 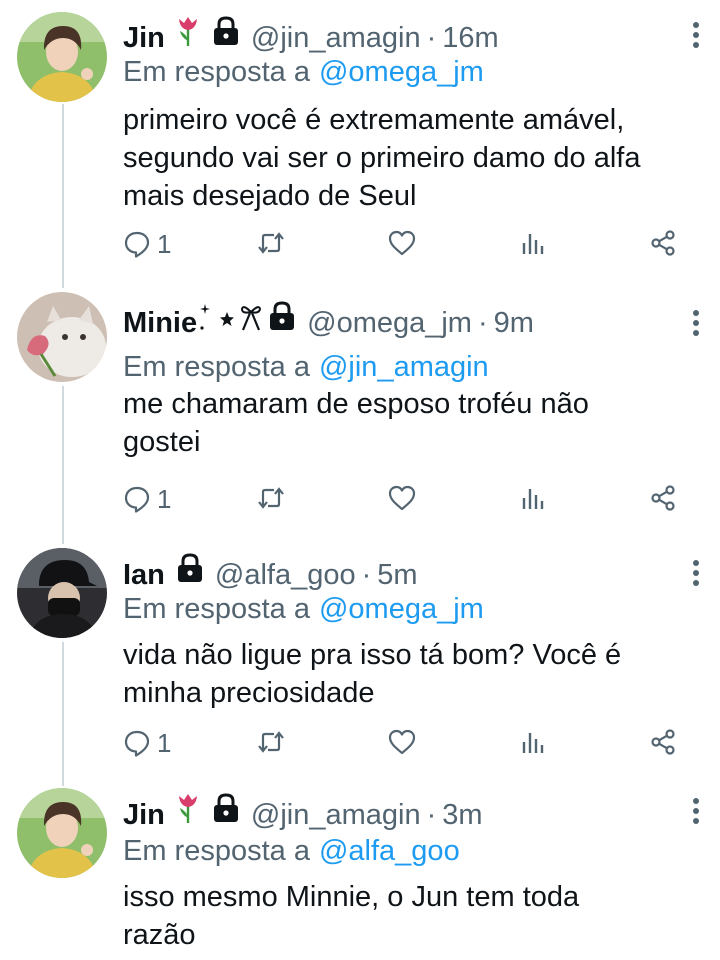 I want to click on tweet-header: Jin @jin_amagin · 3m, so click(x=303, y=813).